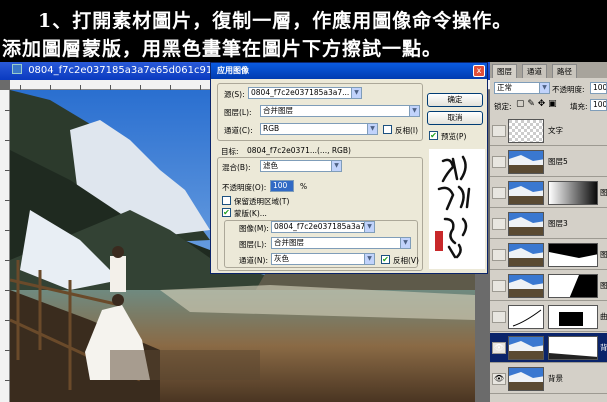 The image size is (607, 402). Describe the element at coordinates (236, 167) in the screenshot. I see `blend-label: 混合(B):` at that location.